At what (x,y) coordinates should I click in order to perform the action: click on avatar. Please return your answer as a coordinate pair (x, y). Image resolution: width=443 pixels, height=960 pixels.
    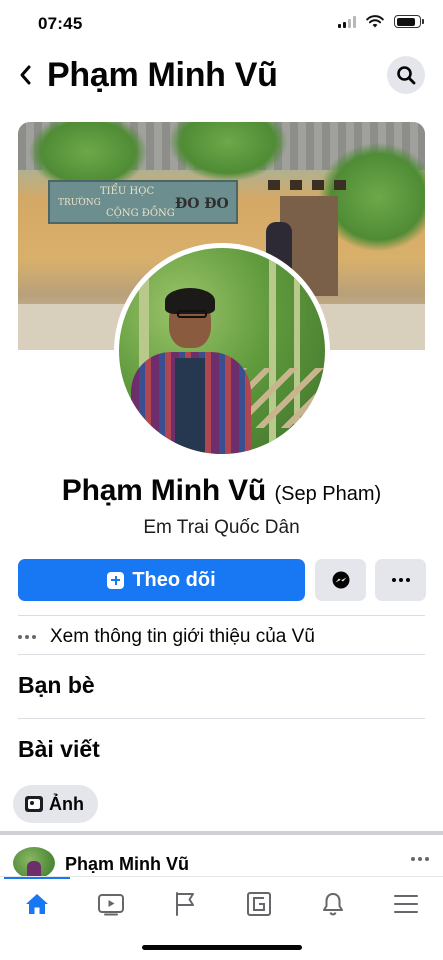
    Looking at the image, I should click on (222, 351).